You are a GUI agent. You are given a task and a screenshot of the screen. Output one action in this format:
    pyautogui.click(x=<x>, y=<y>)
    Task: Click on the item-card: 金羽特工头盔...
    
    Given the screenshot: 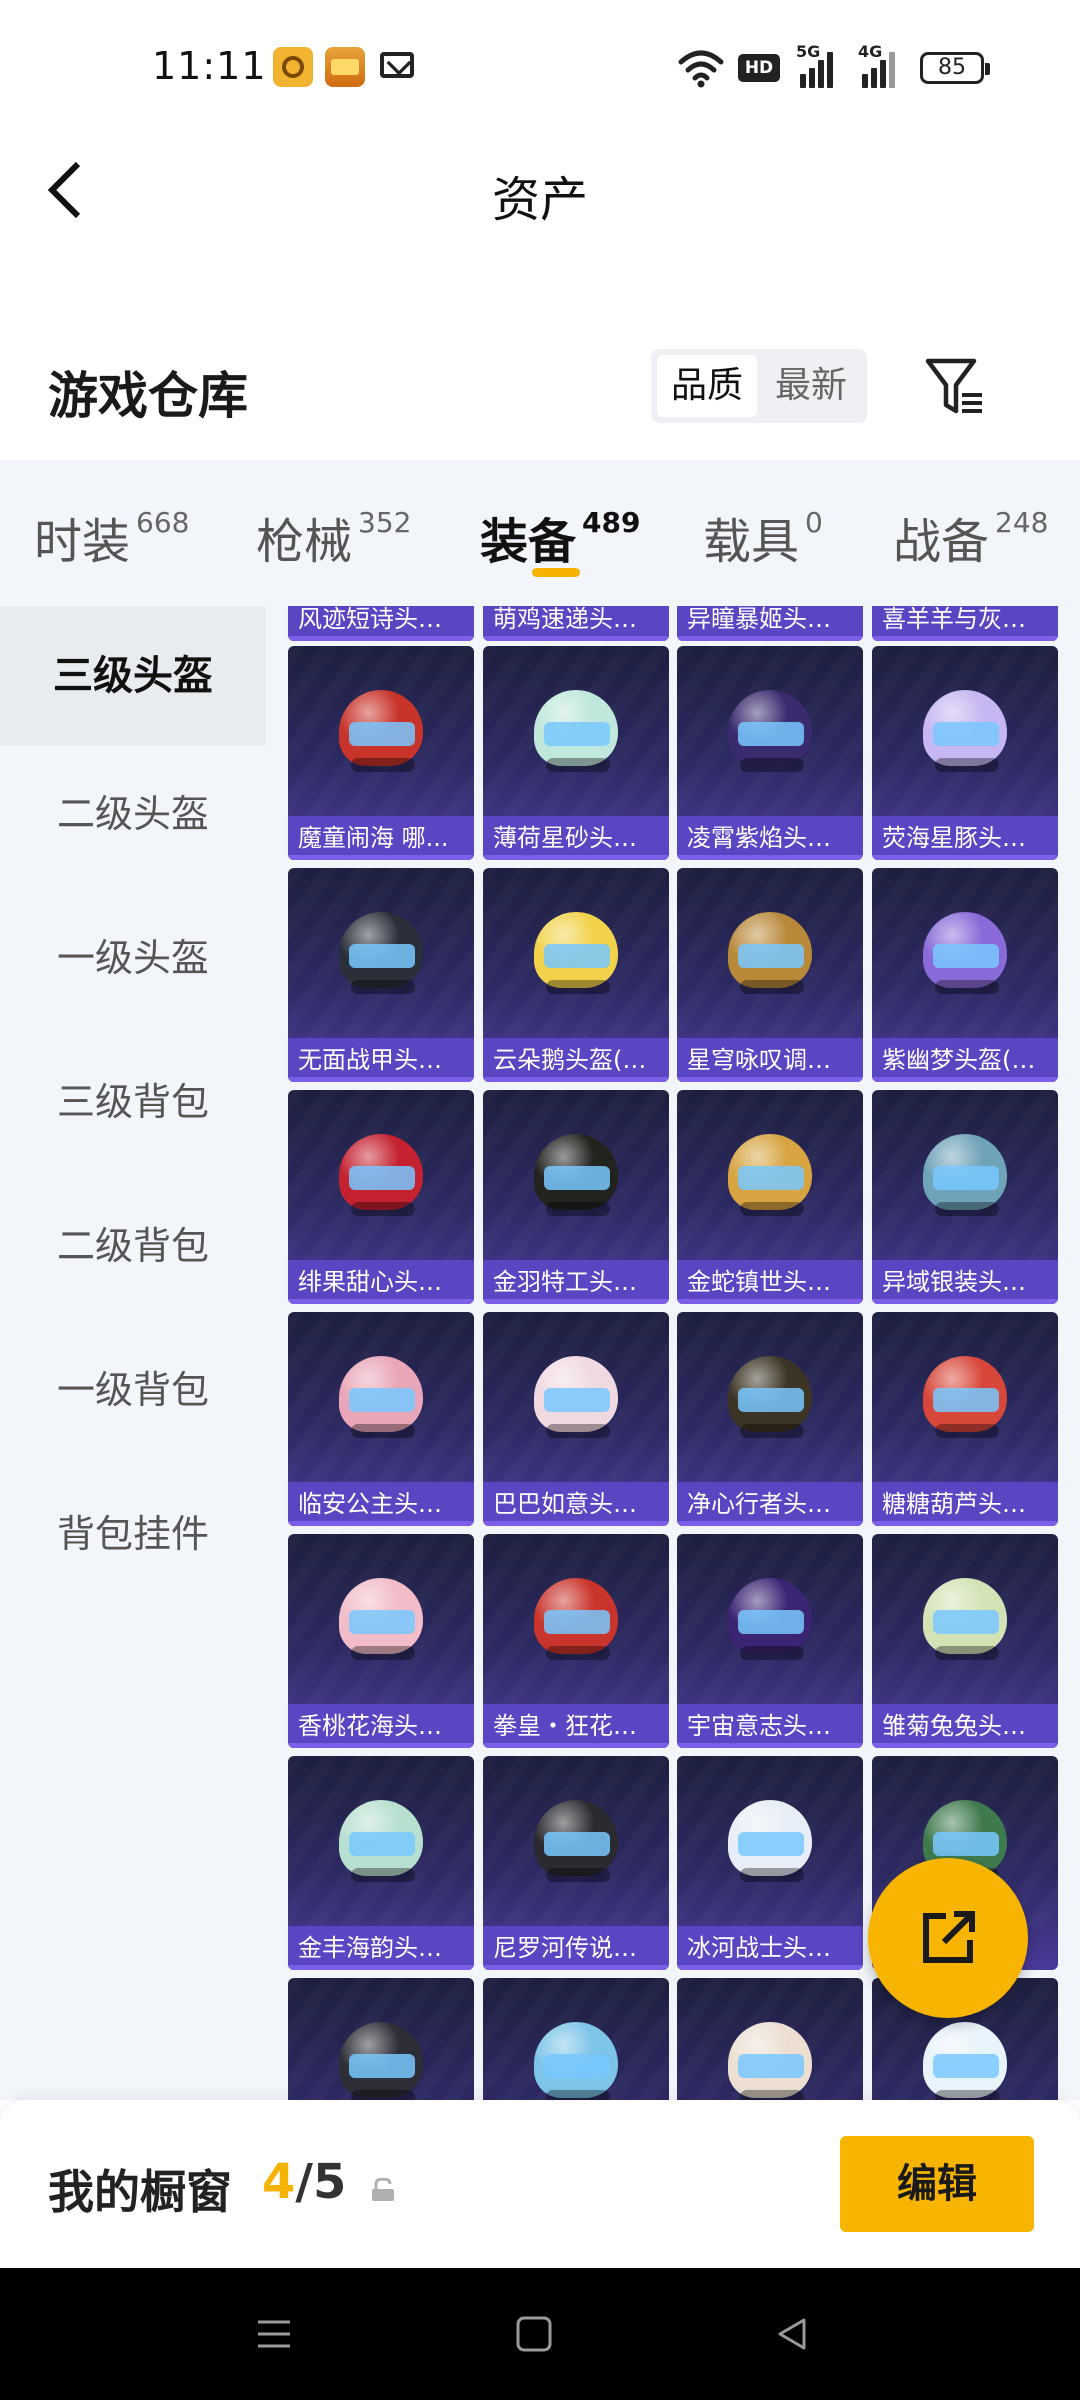 What is the action you would take?
    pyautogui.click(x=576, y=1197)
    